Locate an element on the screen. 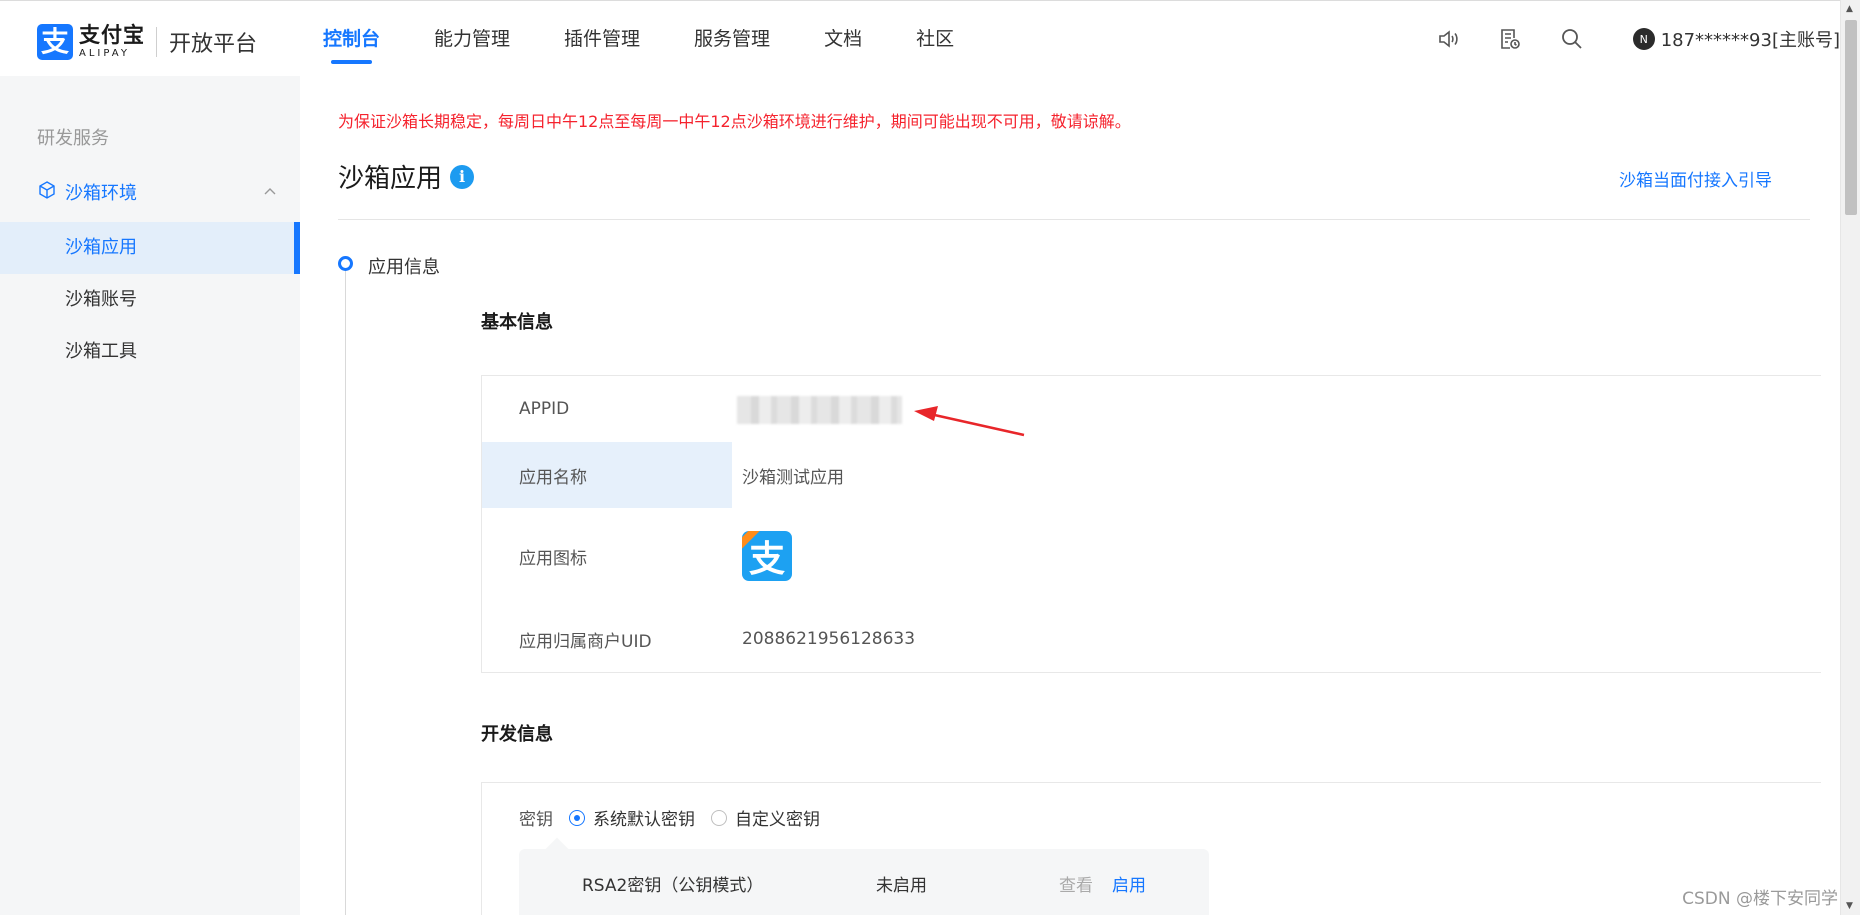 This screenshot has width=1860, height=915. page-title: 沙箱应用 i is located at coordinates (406, 176).